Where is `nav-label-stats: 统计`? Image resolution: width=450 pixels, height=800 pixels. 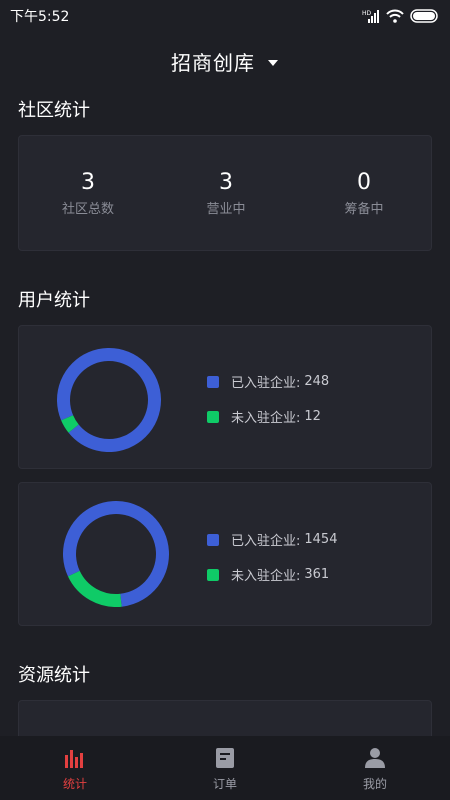
nav-label-stats: 统计 is located at coordinates (74, 783).